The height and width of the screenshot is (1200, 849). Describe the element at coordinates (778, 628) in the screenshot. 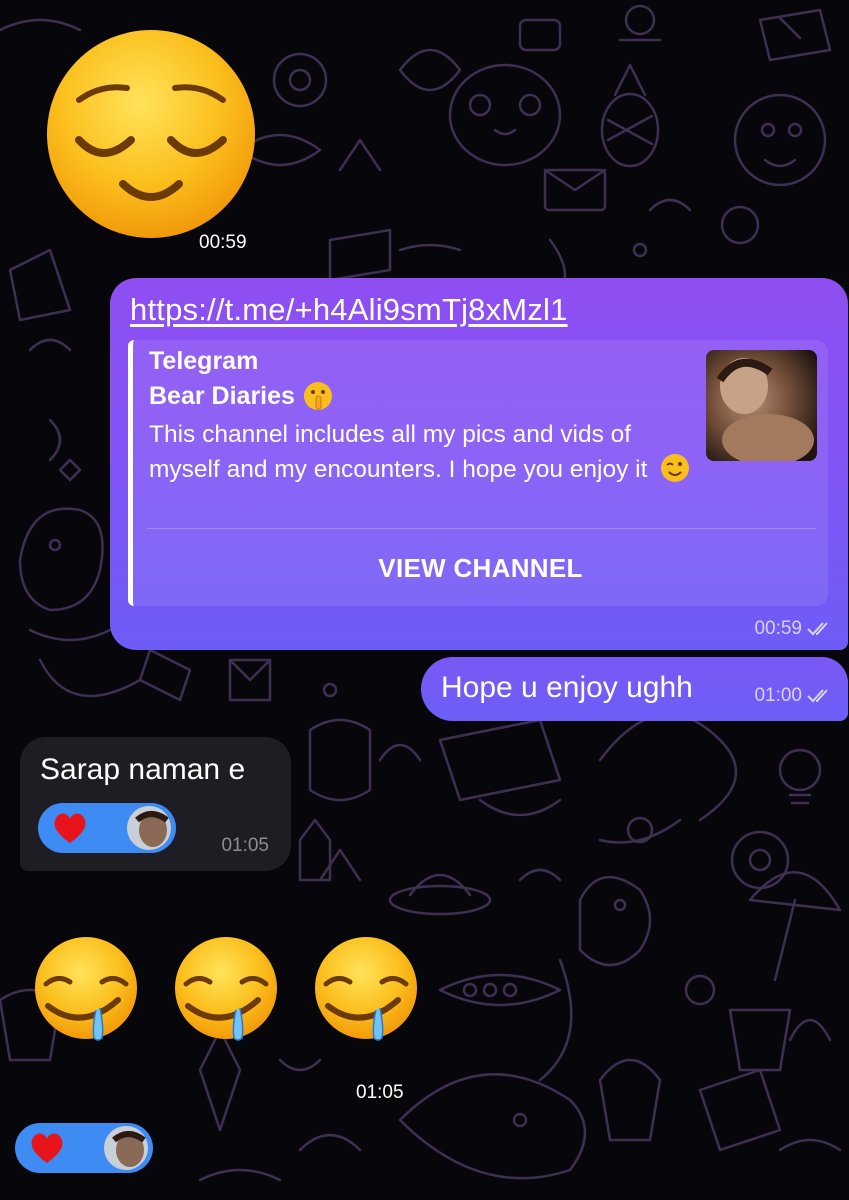

I see `message-time: 00:59` at that location.